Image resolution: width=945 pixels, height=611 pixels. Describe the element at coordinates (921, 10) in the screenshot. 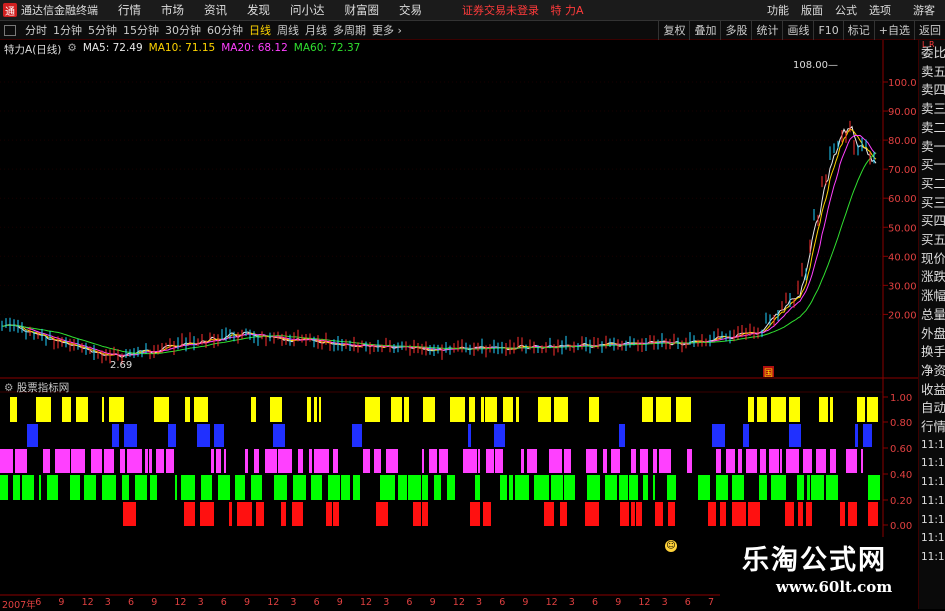

I see `guest-user: 游客` at that location.